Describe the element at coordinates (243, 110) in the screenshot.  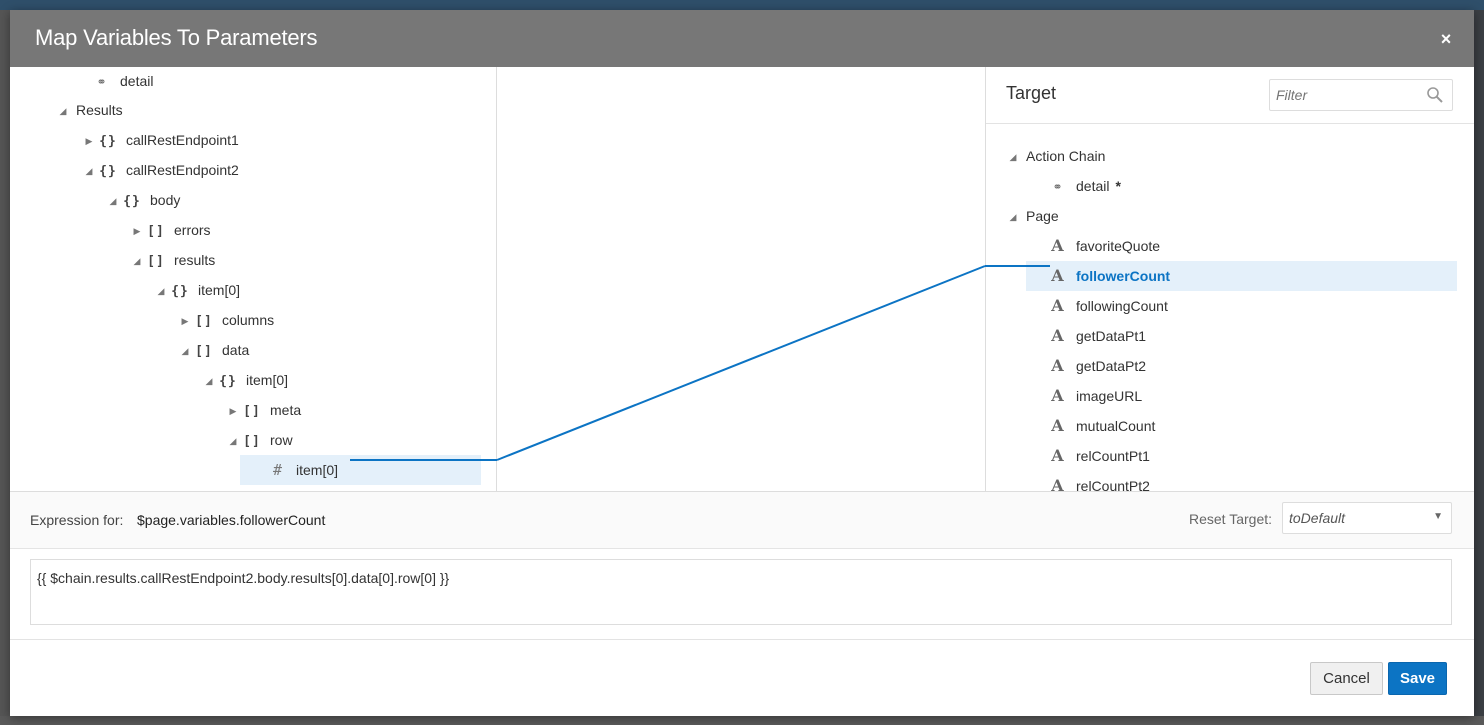
I see `tree-row: ◢ Results` at that location.